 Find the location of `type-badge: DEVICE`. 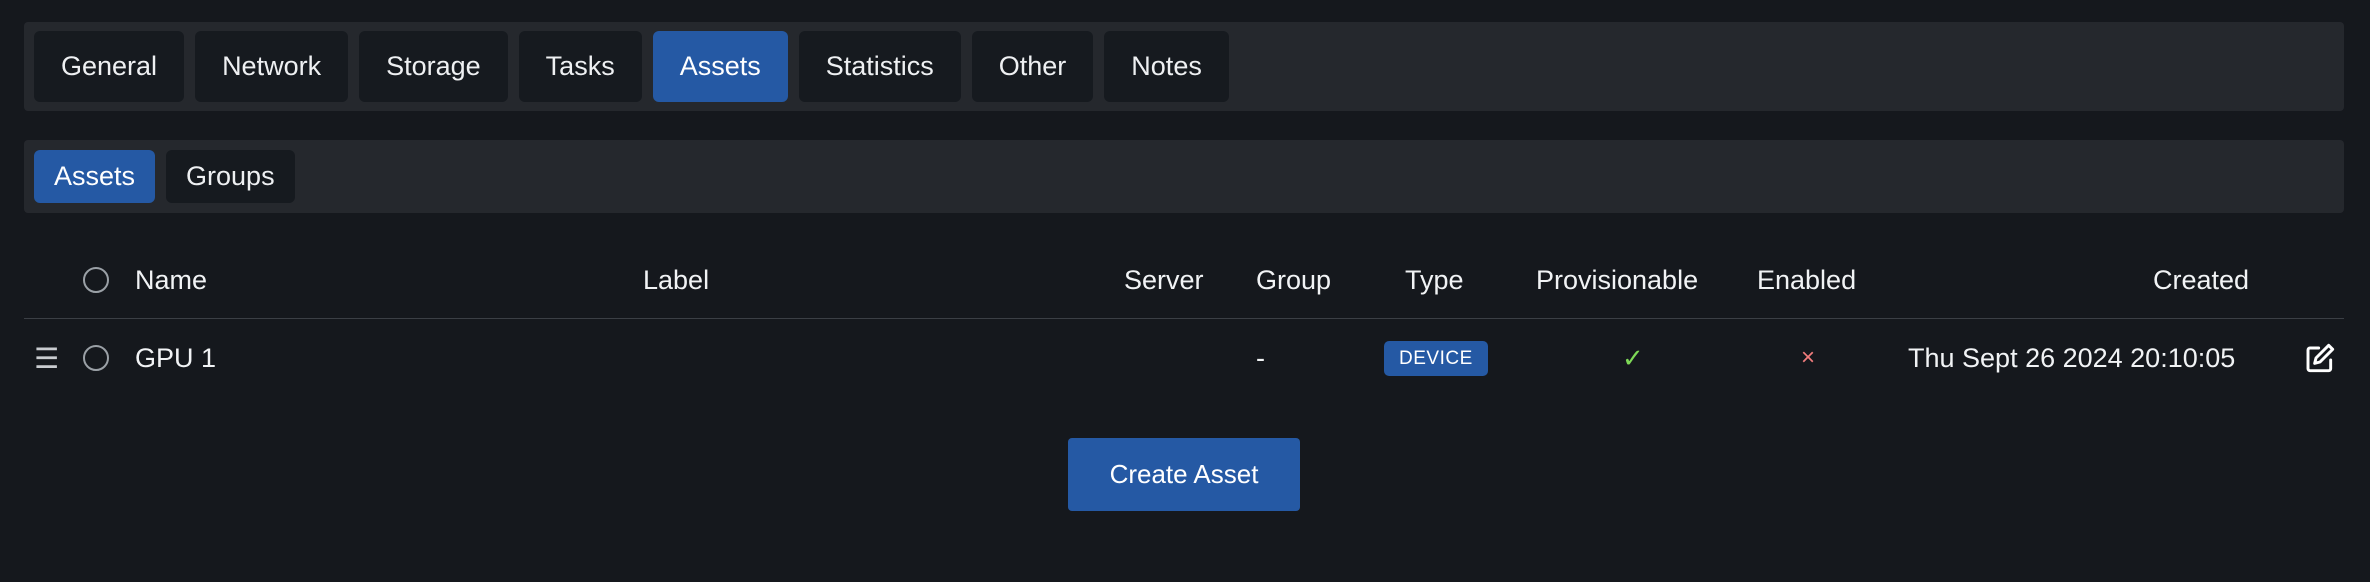

type-badge: DEVICE is located at coordinates (1436, 358).